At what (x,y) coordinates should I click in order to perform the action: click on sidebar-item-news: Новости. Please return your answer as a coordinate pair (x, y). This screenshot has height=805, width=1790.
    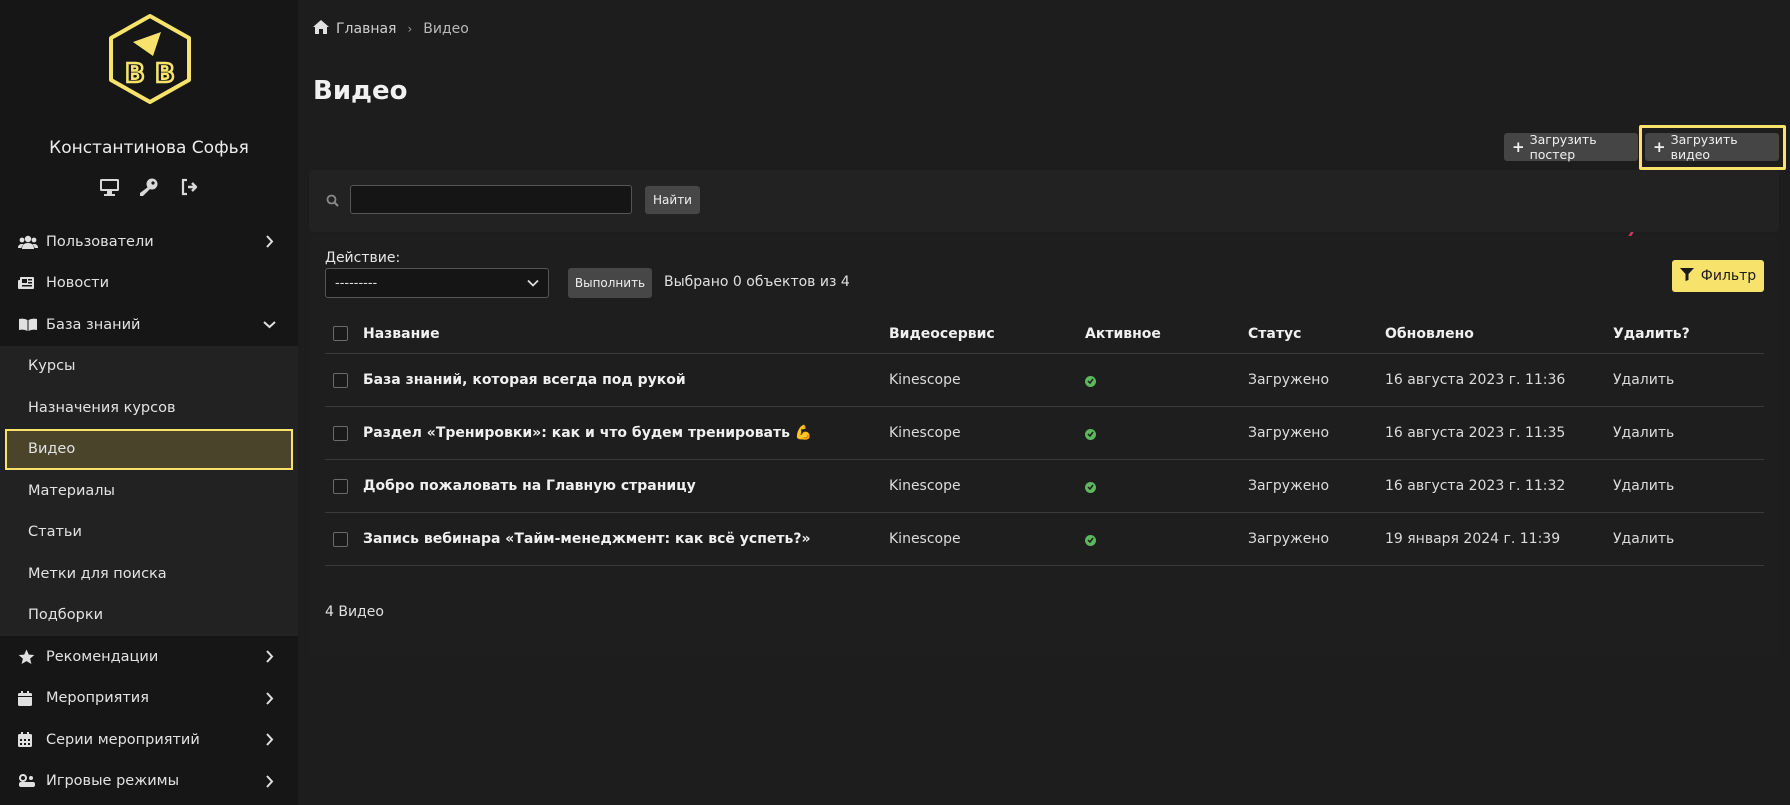
    Looking at the image, I should click on (149, 284).